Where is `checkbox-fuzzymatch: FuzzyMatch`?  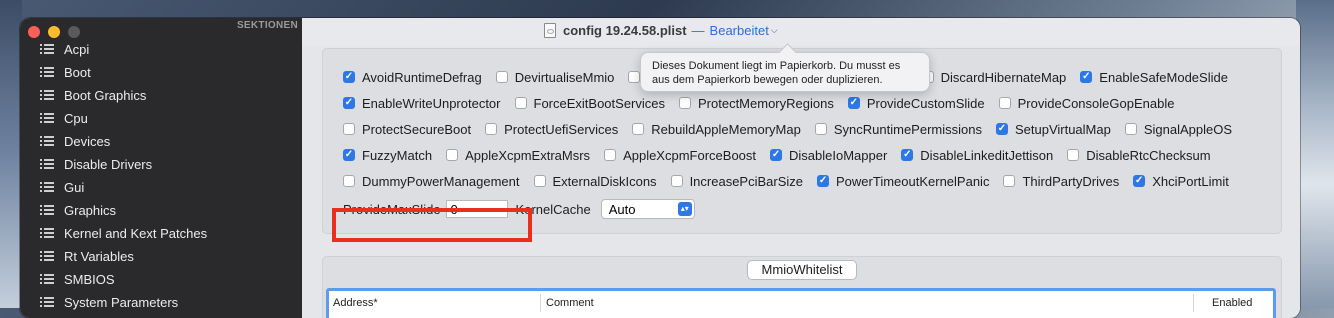
checkbox-fuzzymatch: FuzzyMatch is located at coordinates (387, 155).